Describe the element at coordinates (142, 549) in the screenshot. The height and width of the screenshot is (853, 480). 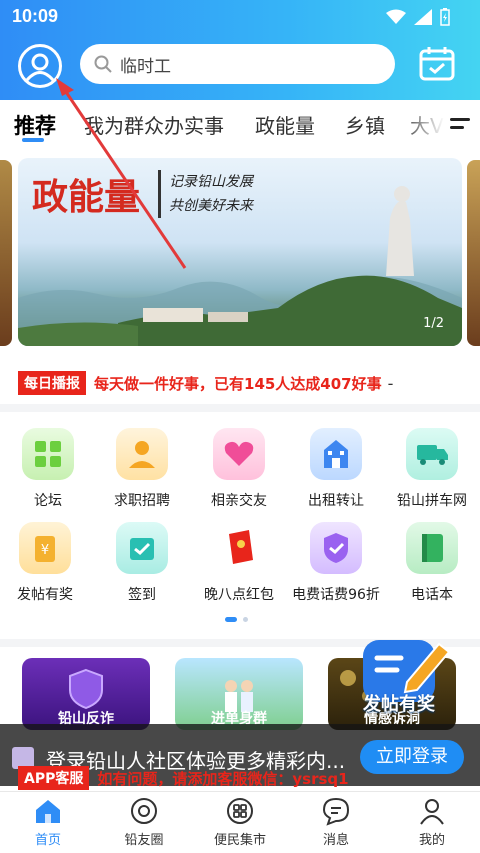
I see `checkin-icon` at that location.